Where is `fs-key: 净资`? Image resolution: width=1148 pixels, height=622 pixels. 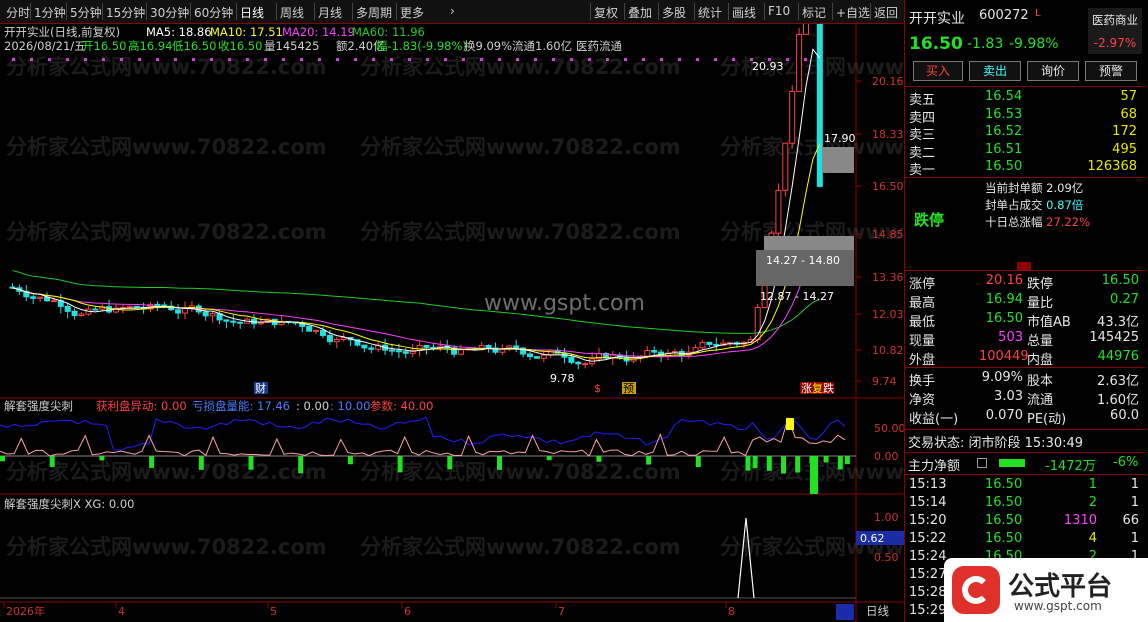 fs-key: 净资 is located at coordinates (922, 400).